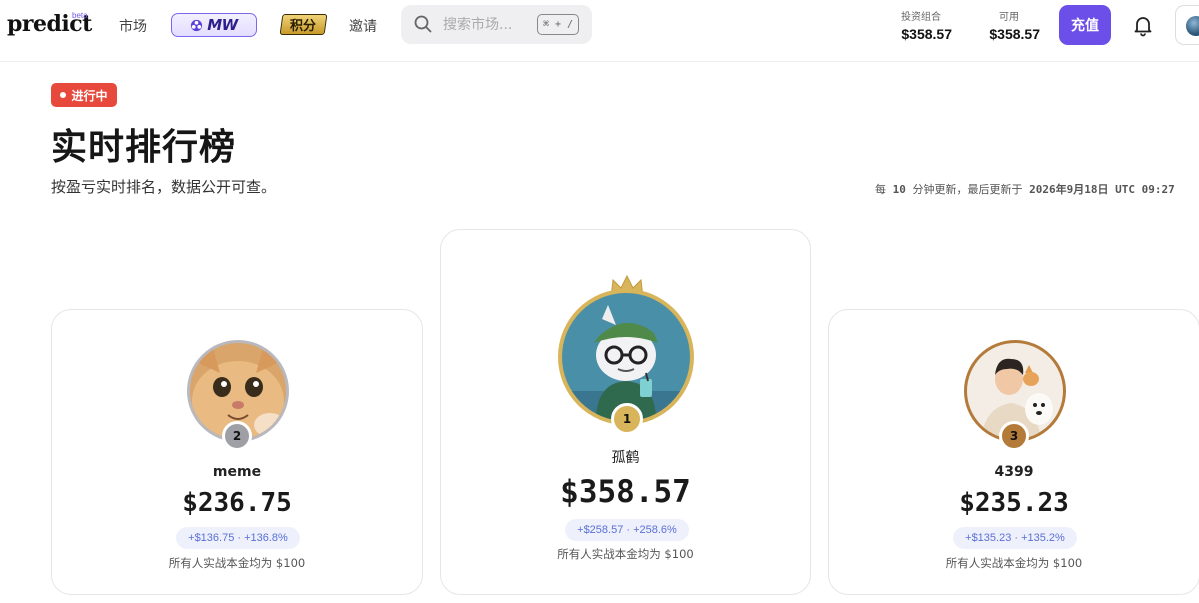 The height and width of the screenshot is (603, 1199). What do you see at coordinates (926, 34) in the screenshot?
I see `portfolio-value: $358.57` at bounding box center [926, 34].